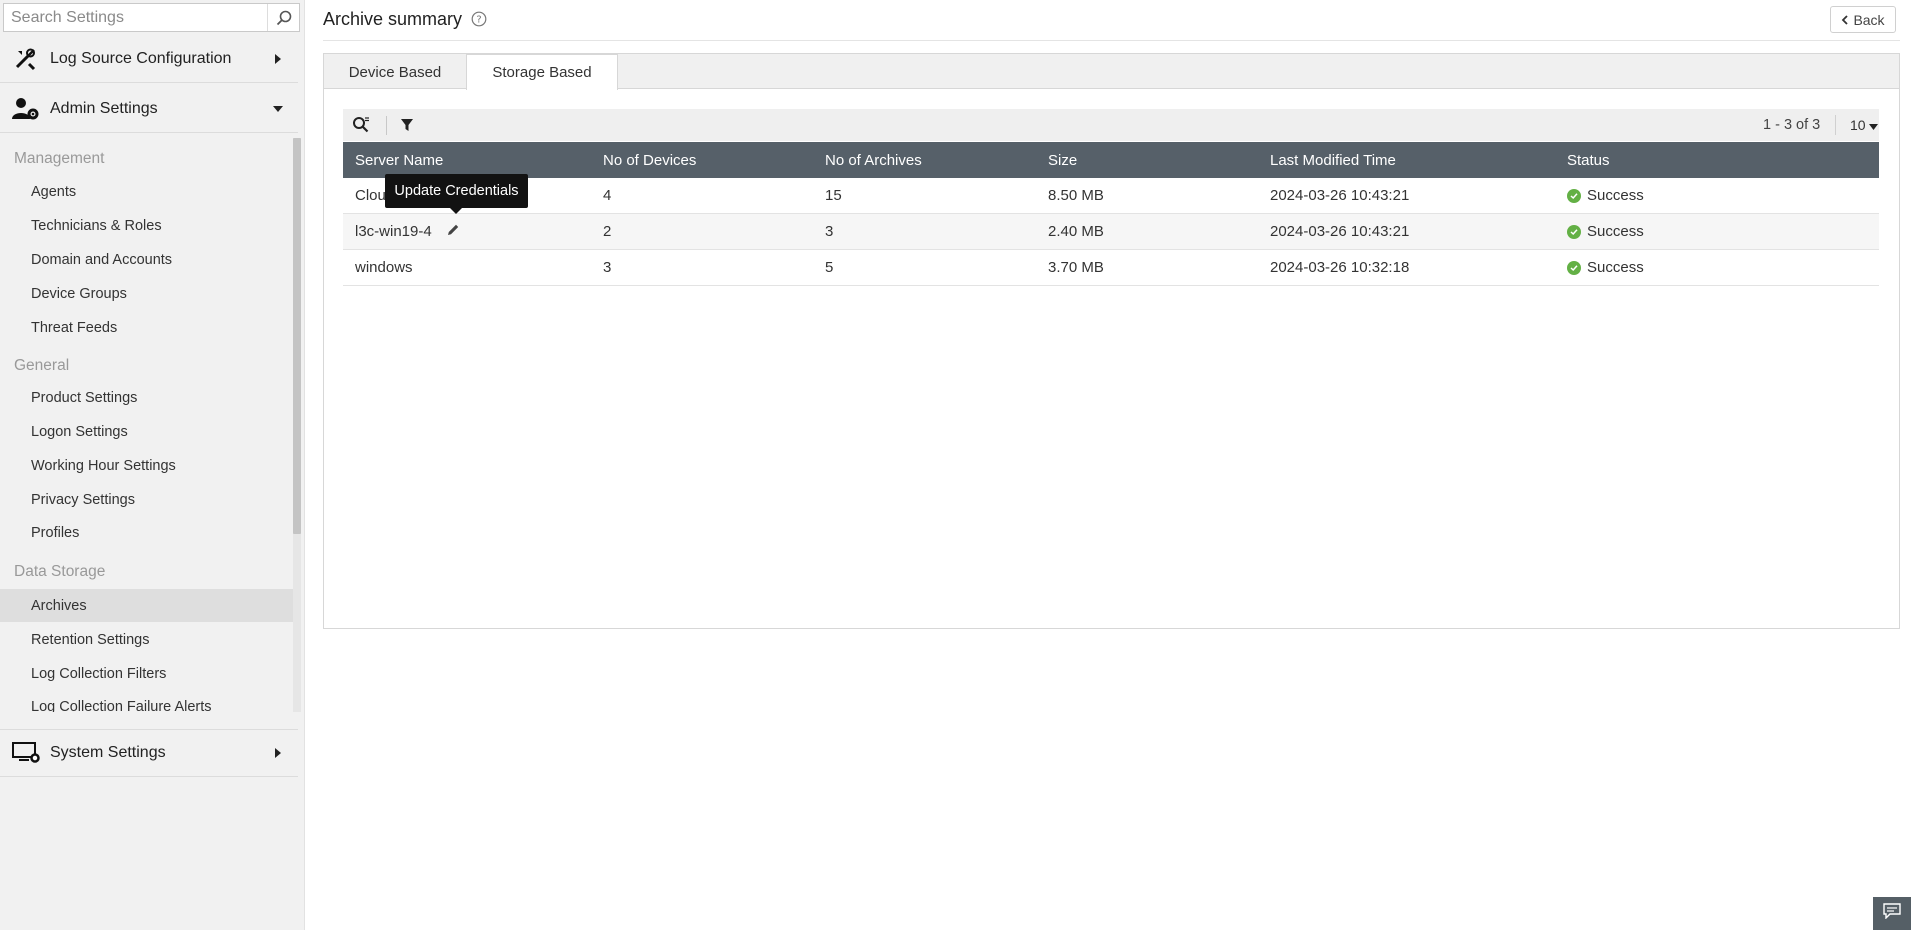  I want to click on section-label: Log Source Configuration, so click(141, 58).